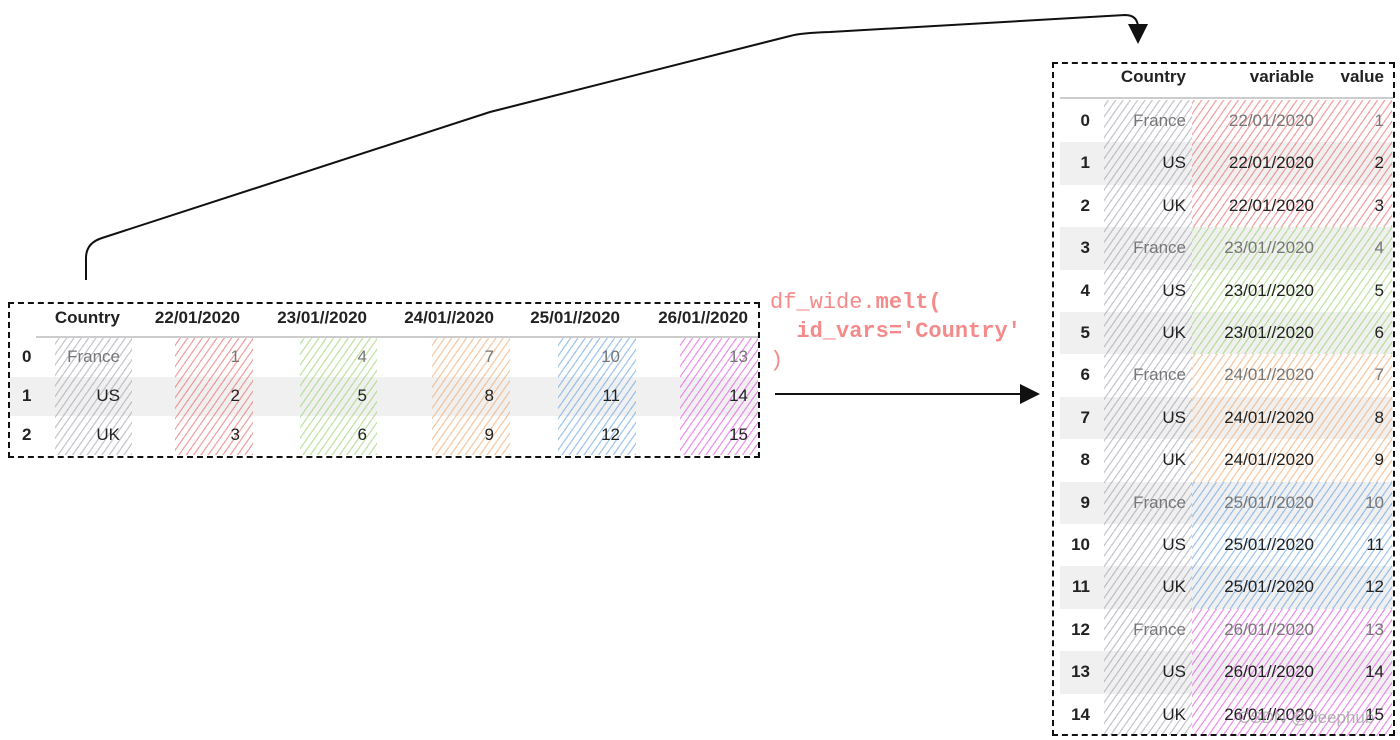  Describe the element at coordinates (1306, 717) in the screenshot. I see `watermark: CSDN @deephub` at that location.